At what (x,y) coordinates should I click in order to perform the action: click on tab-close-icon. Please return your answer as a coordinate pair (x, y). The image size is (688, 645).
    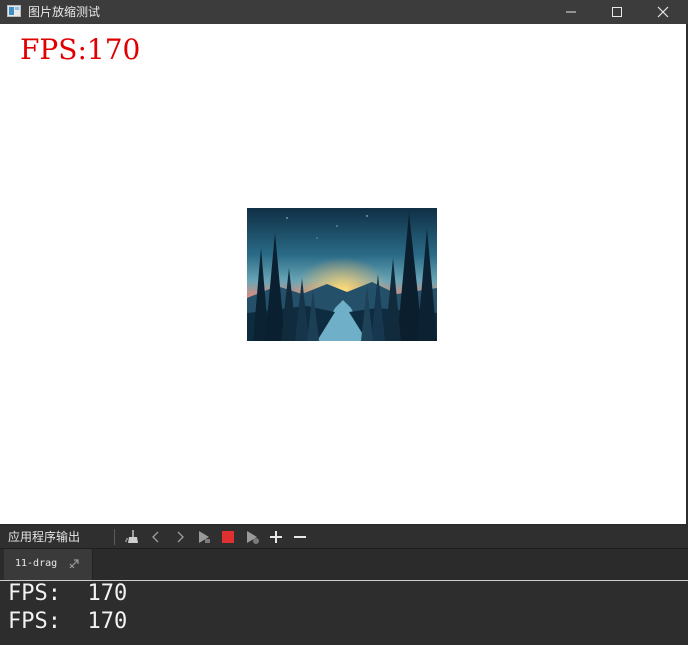
    Looking at the image, I should click on (74, 564).